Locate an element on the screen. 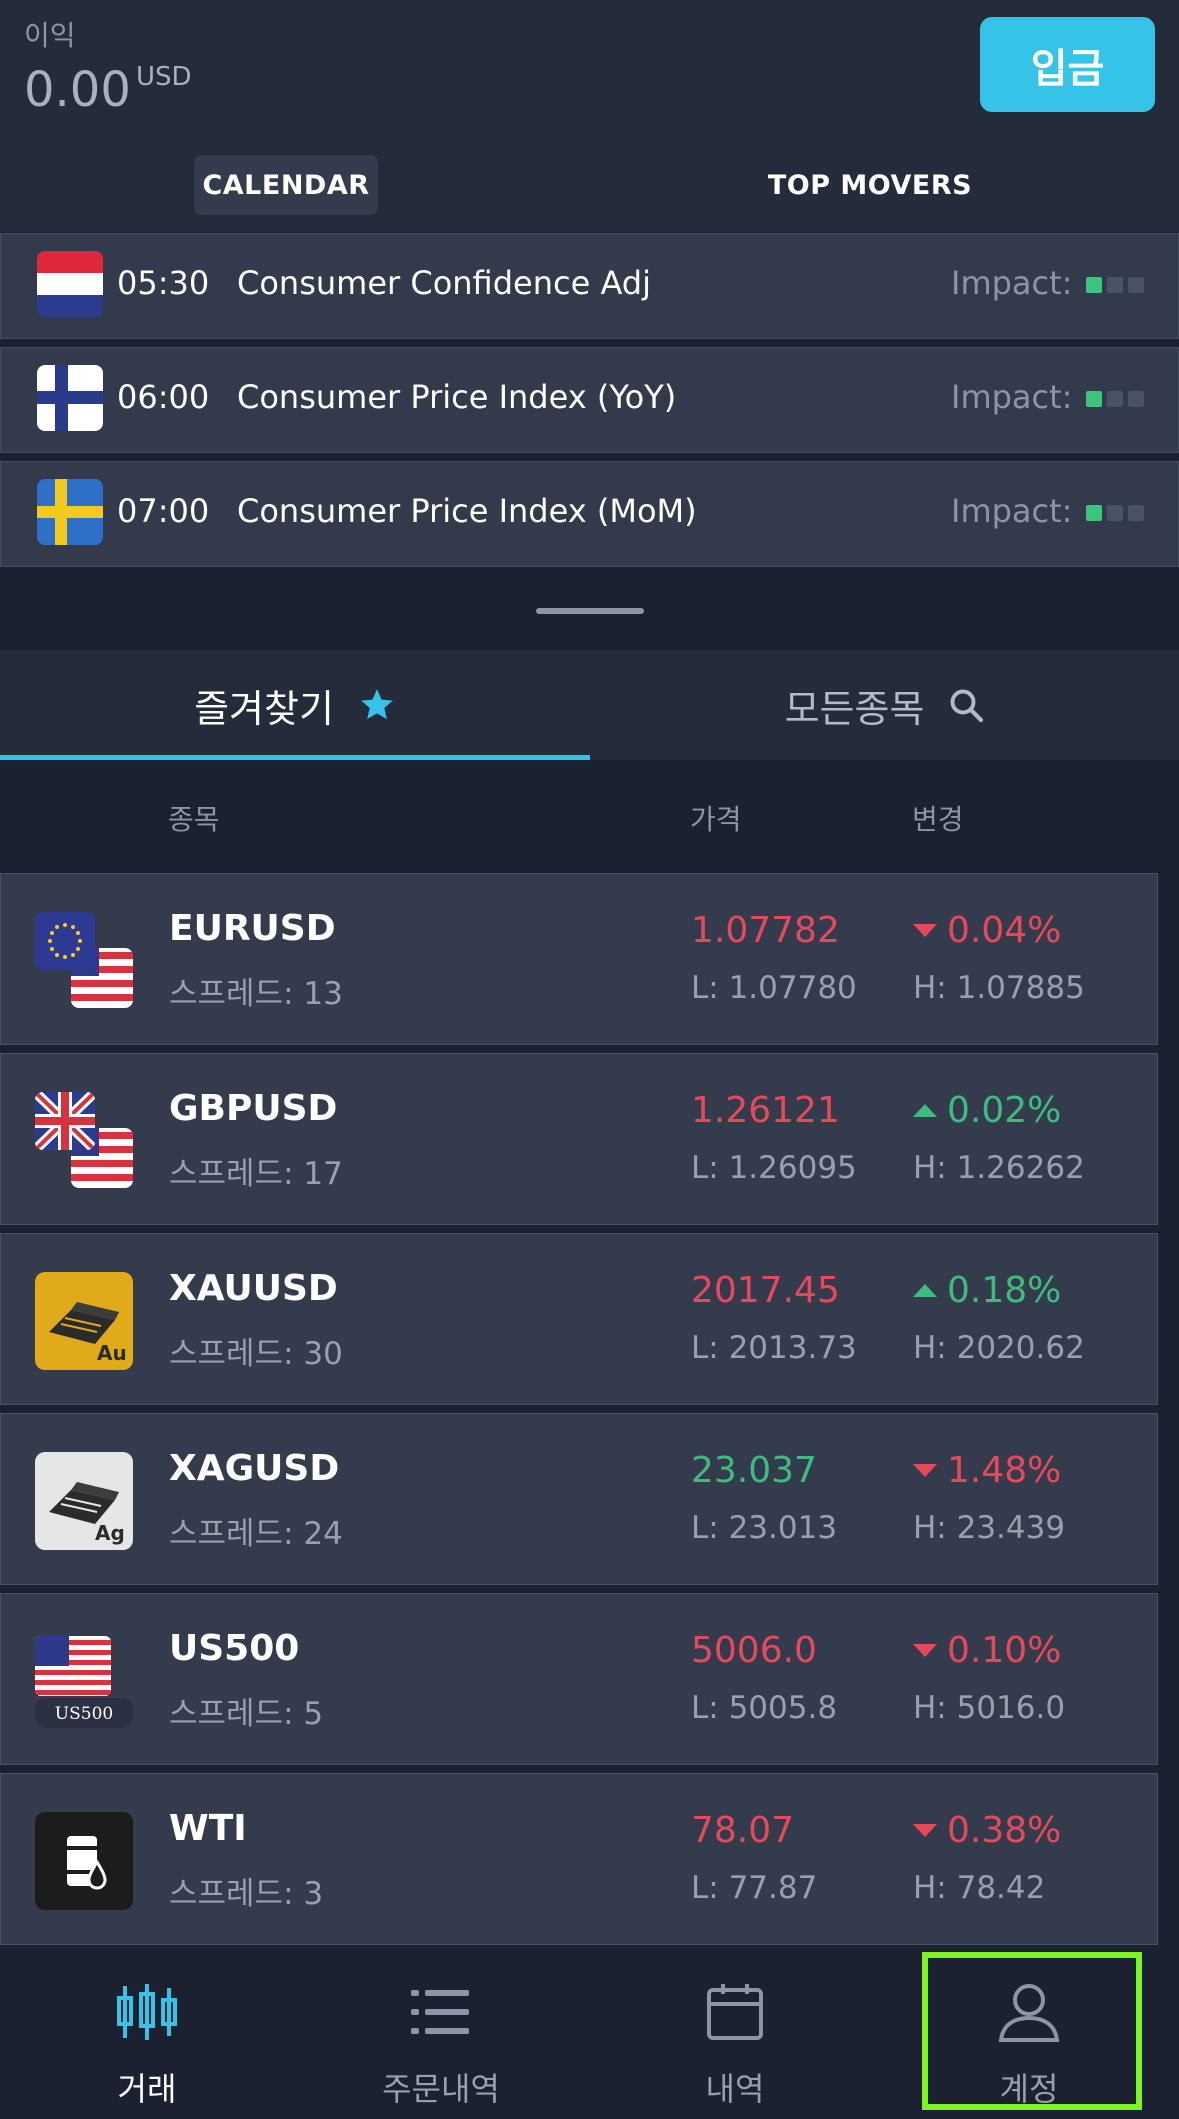 This screenshot has width=1179, height=2119. instrument-change: 0.38% is located at coordinates (987, 1830).